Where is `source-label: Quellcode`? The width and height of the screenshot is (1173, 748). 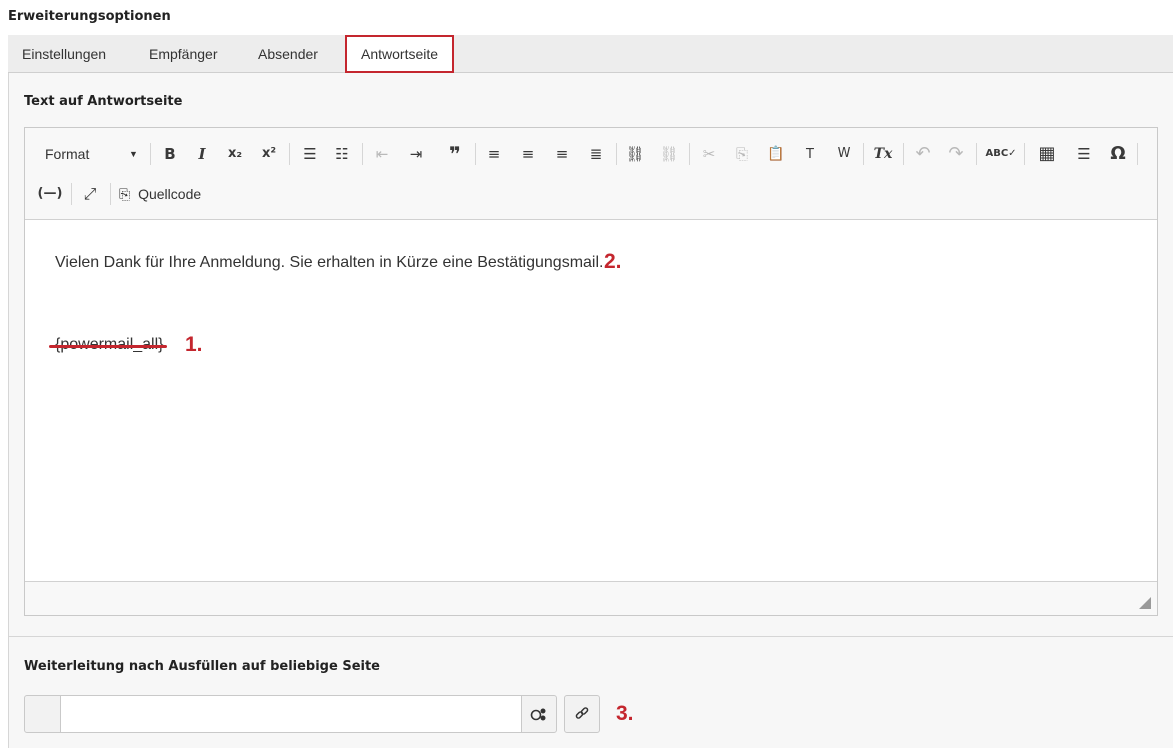
source-label: Quellcode is located at coordinates (170, 194).